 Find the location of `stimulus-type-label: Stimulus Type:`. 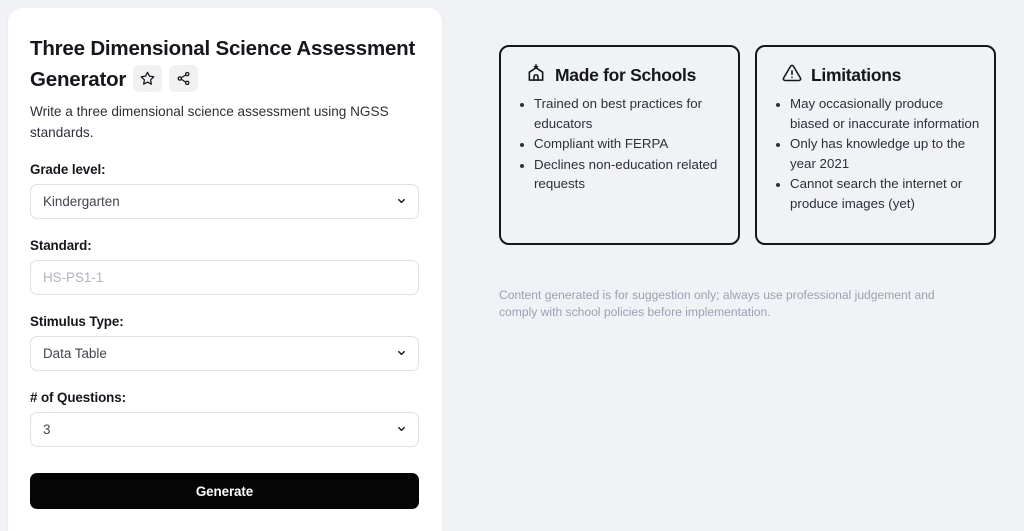

stimulus-type-label: Stimulus Type: is located at coordinates (77, 321).